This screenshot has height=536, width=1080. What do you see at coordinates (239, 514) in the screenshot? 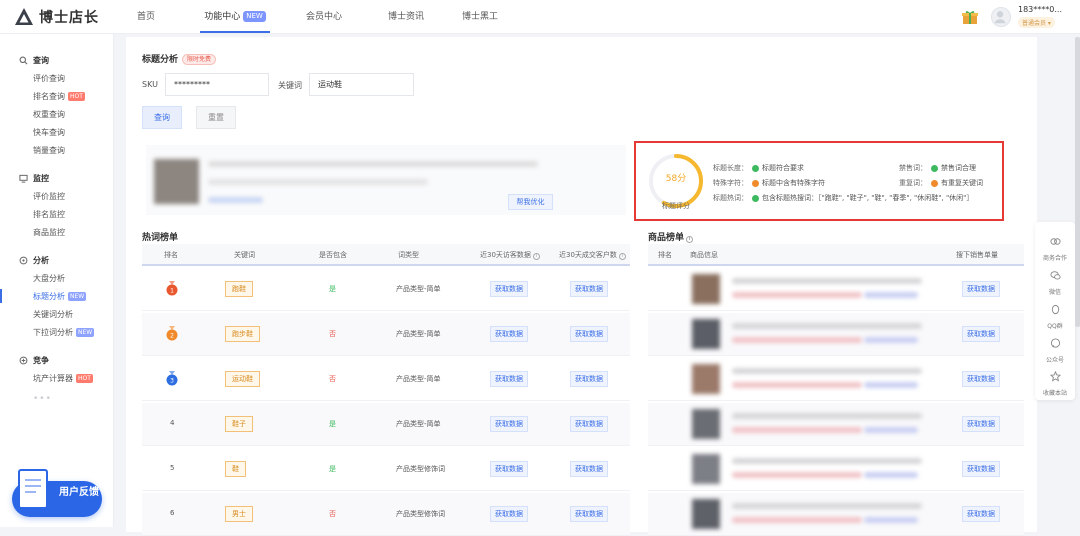
I see `keyword-chip: 男士` at bounding box center [239, 514].